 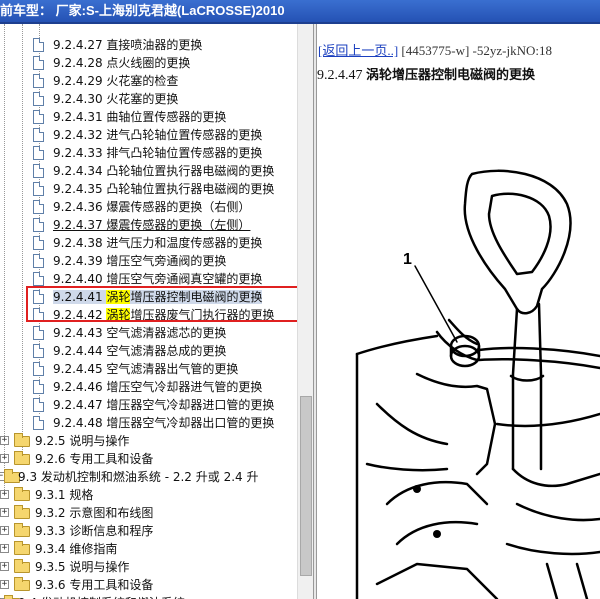 I want to click on tree-folder: +9.3.5 说明与操作, so click(x=150, y=567).